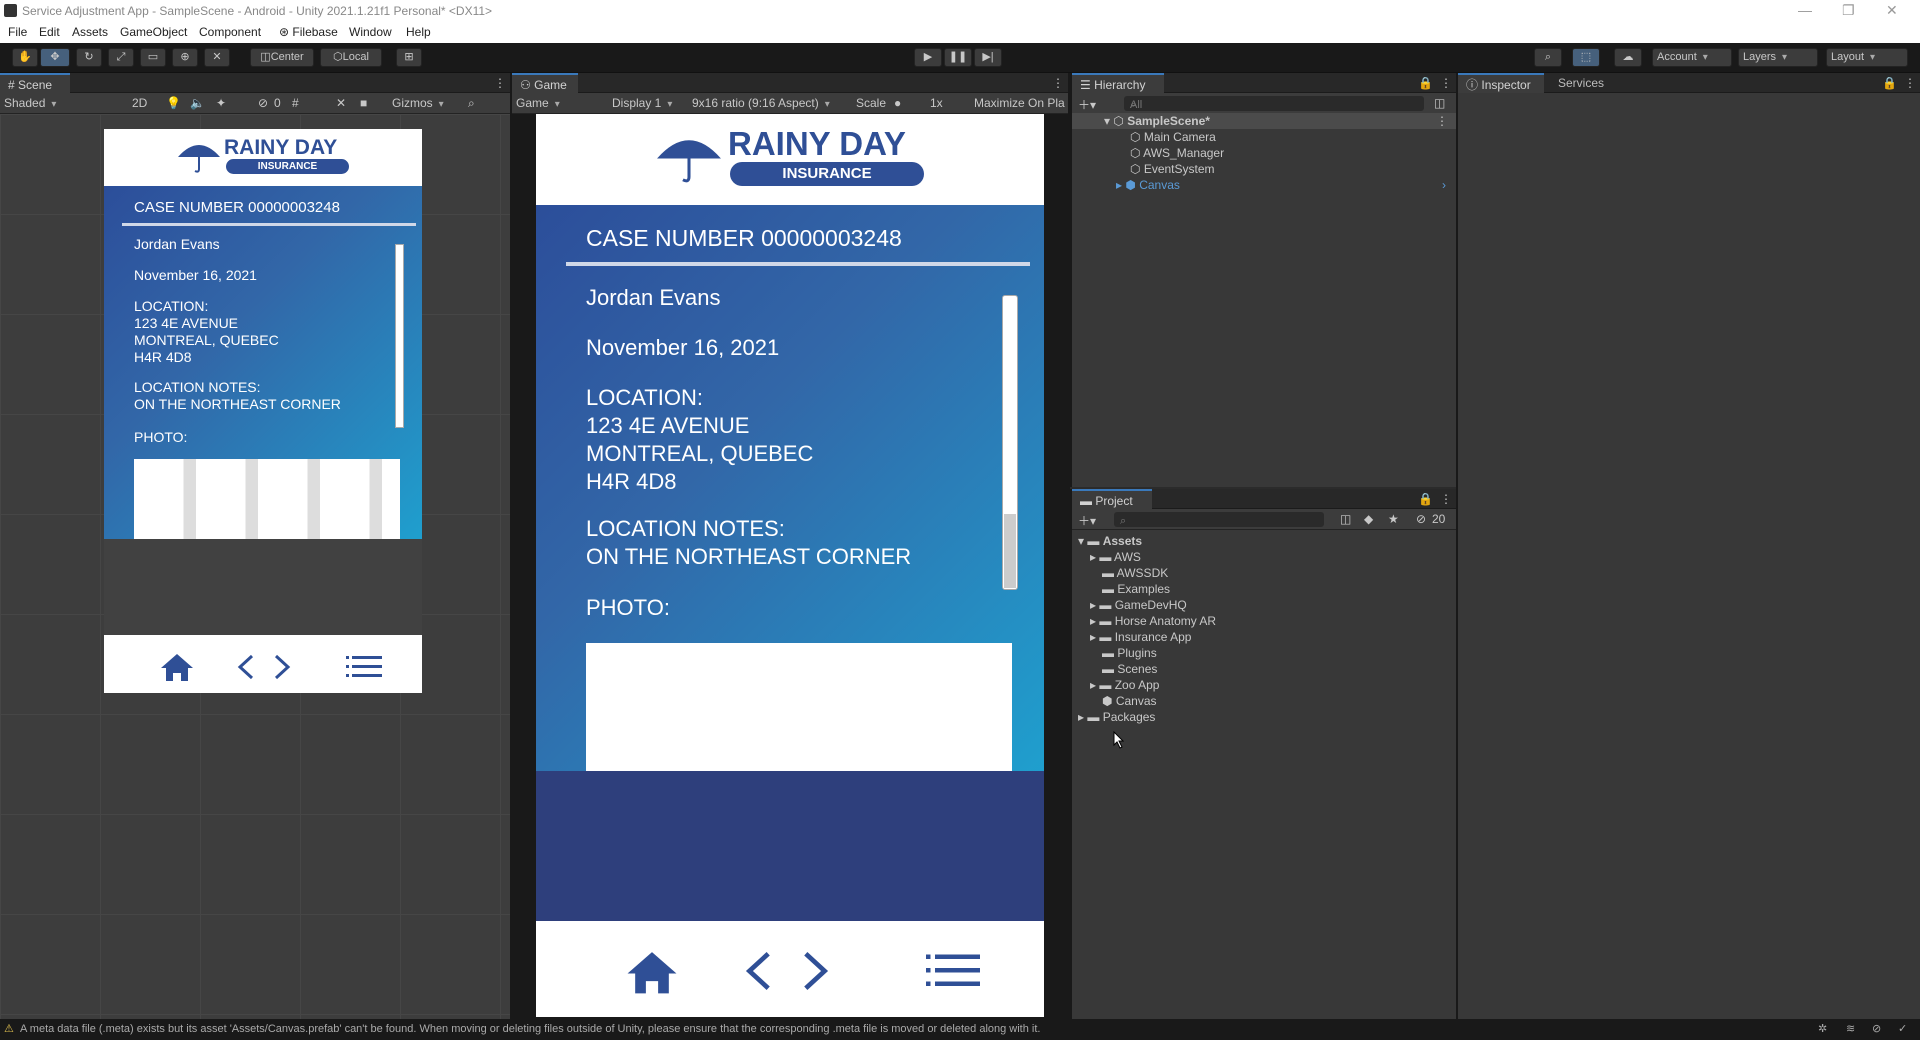 Image resolution: width=1920 pixels, height=1040 pixels. Describe the element at coordinates (17, 32) in the screenshot. I see `menu-file: File` at that location.